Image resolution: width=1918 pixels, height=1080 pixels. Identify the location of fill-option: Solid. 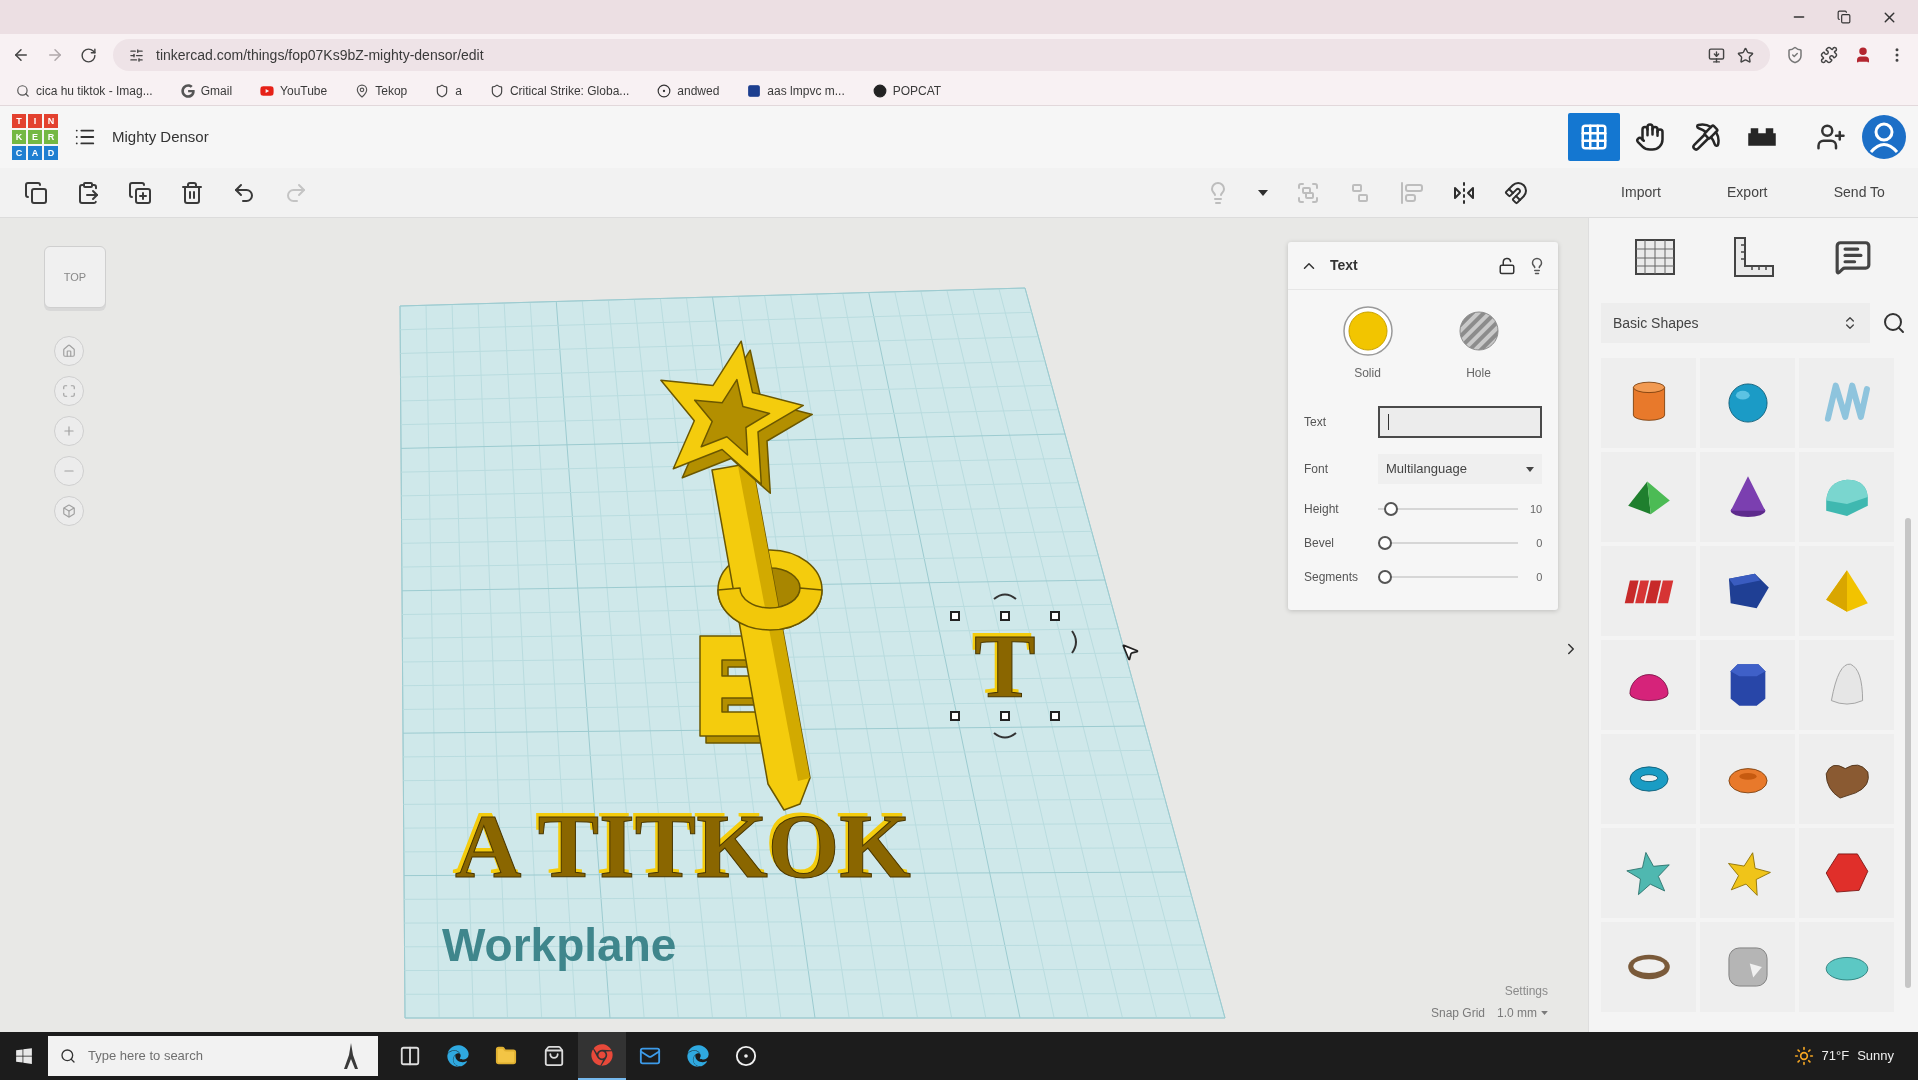
(1367, 344).